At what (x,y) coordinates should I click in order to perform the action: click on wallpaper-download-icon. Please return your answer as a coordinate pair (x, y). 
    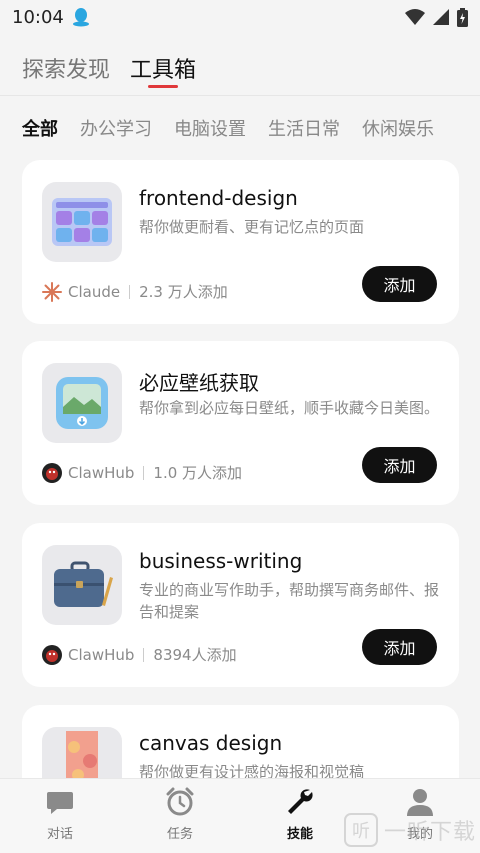
    Looking at the image, I should click on (82, 403).